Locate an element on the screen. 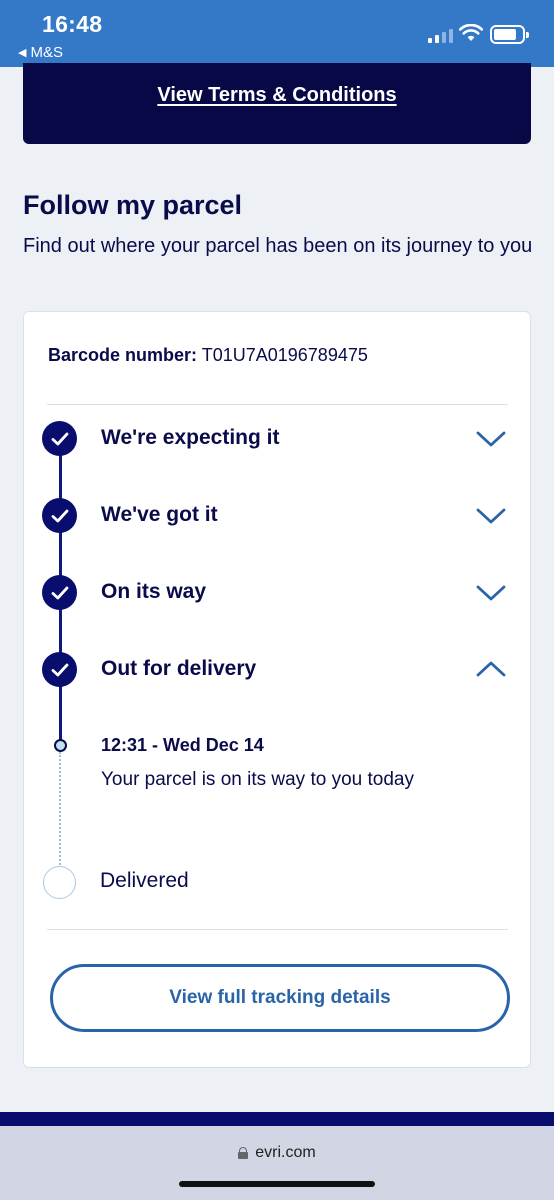  home-indicator is located at coordinates (277, 1184).